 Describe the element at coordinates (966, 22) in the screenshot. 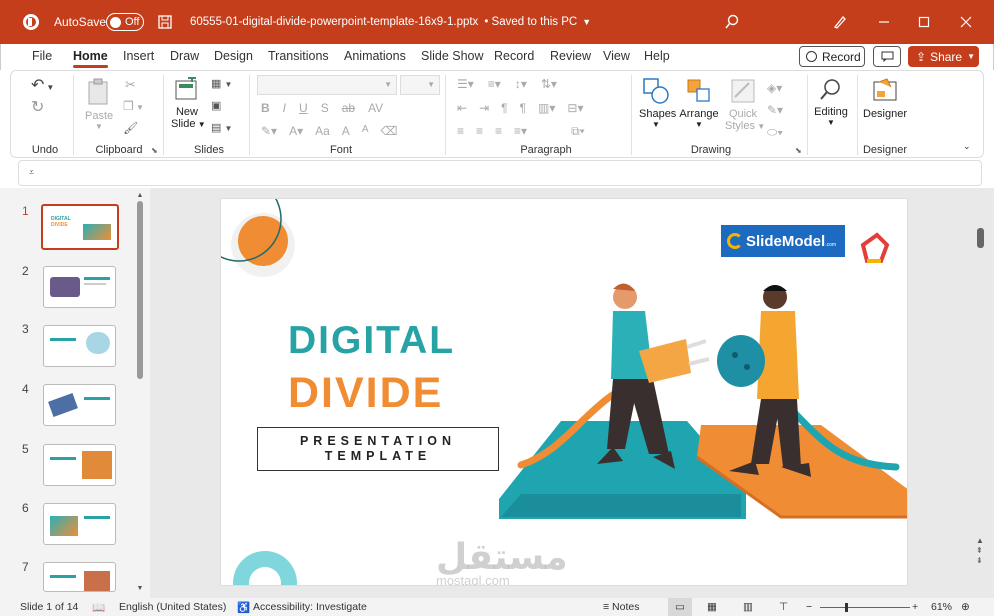

I see `close-button` at that location.